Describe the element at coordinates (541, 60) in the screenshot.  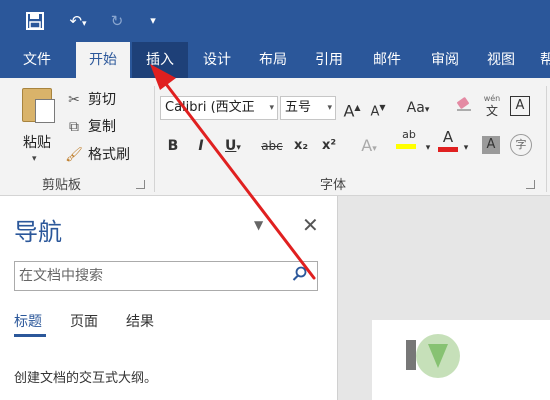
I see `tab-help: 帮` at that location.